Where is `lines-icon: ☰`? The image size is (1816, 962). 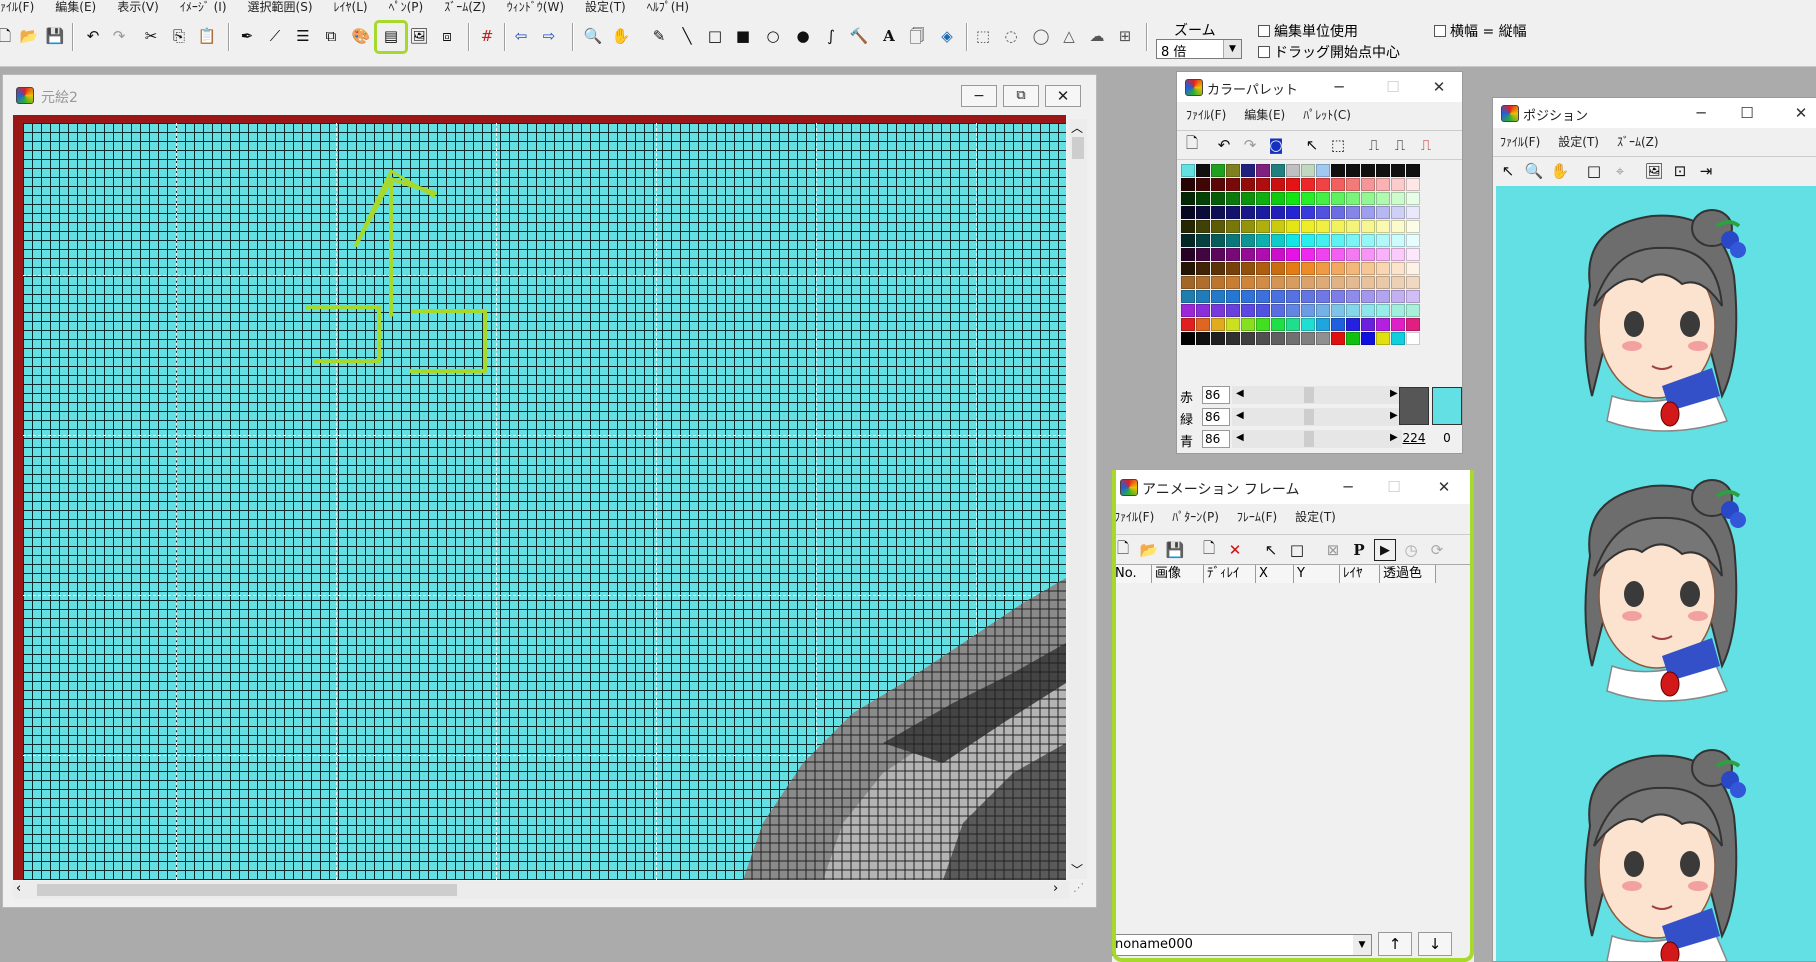 lines-icon: ☰ is located at coordinates (303, 36).